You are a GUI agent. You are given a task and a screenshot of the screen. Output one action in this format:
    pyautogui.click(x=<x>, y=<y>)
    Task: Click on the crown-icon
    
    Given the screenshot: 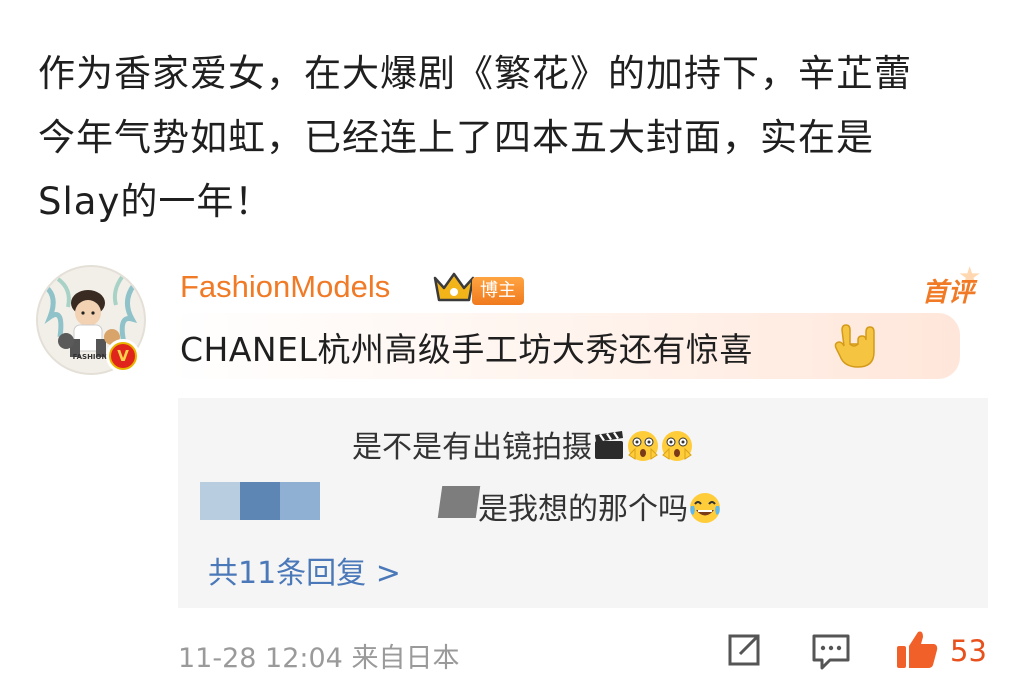 What is the action you would take?
    pyautogui.click(x=454, y=287)
    